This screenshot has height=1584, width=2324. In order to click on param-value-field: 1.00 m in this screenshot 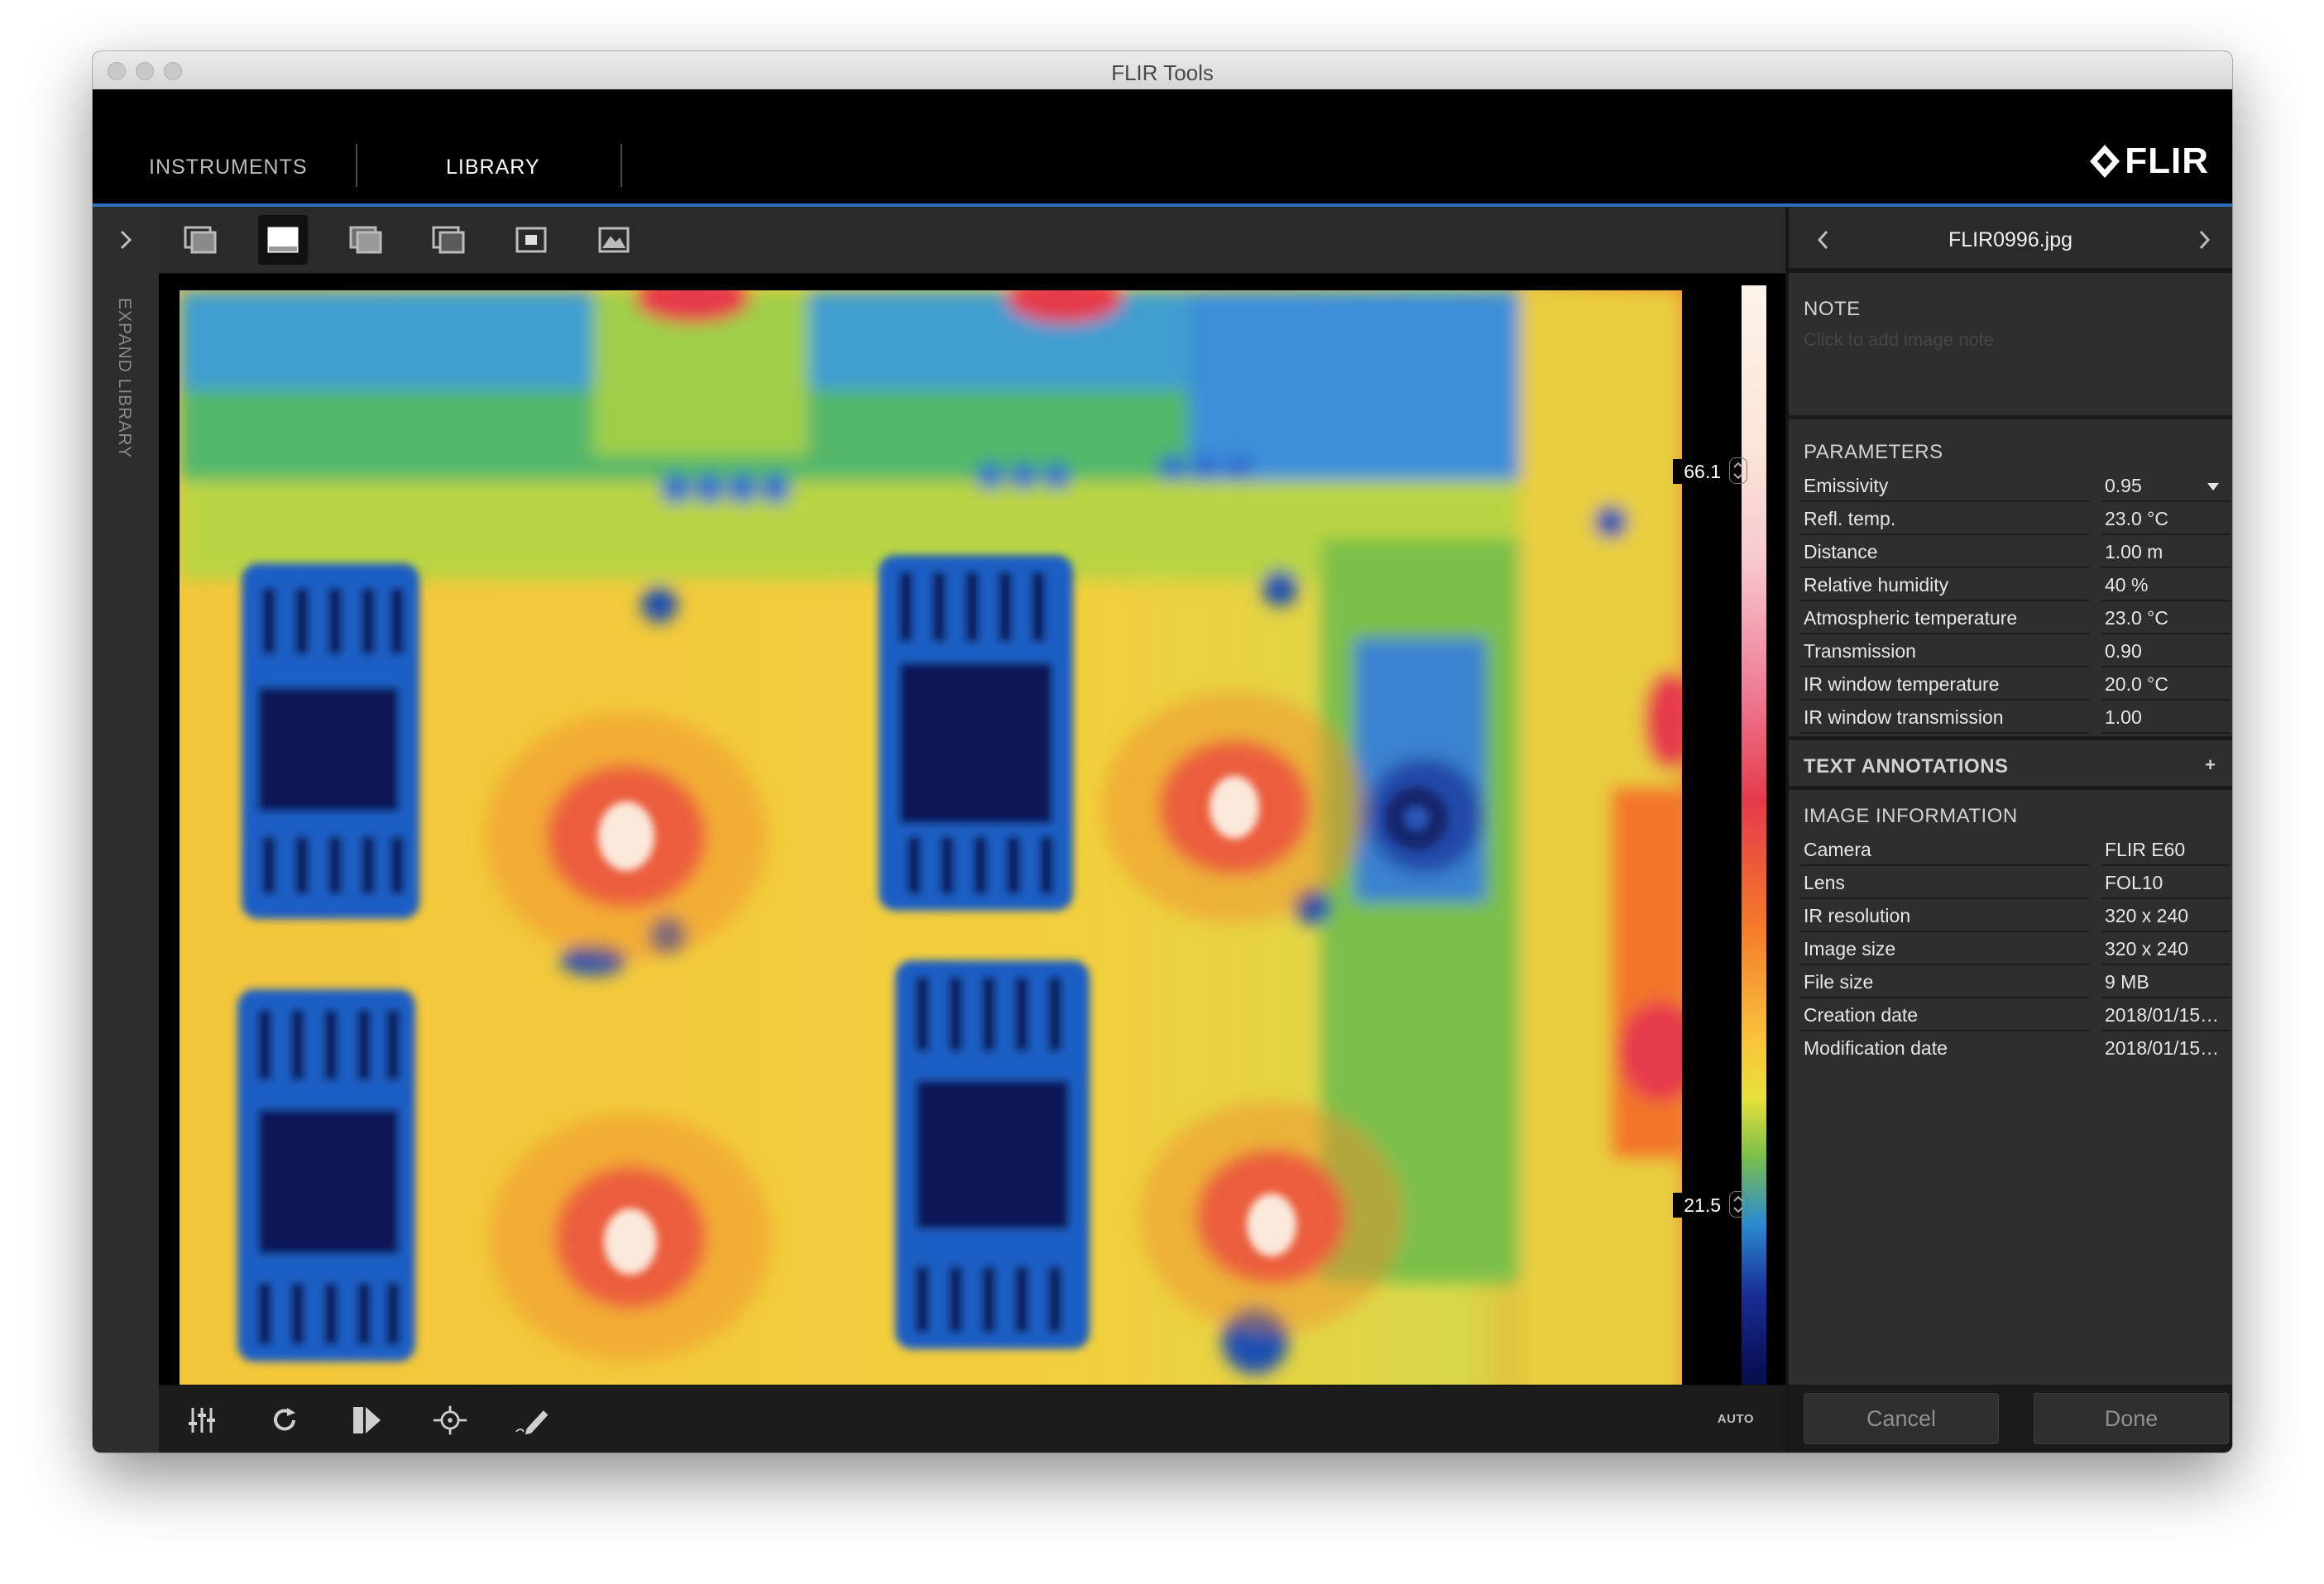, I will do `click(2166, 552)`.